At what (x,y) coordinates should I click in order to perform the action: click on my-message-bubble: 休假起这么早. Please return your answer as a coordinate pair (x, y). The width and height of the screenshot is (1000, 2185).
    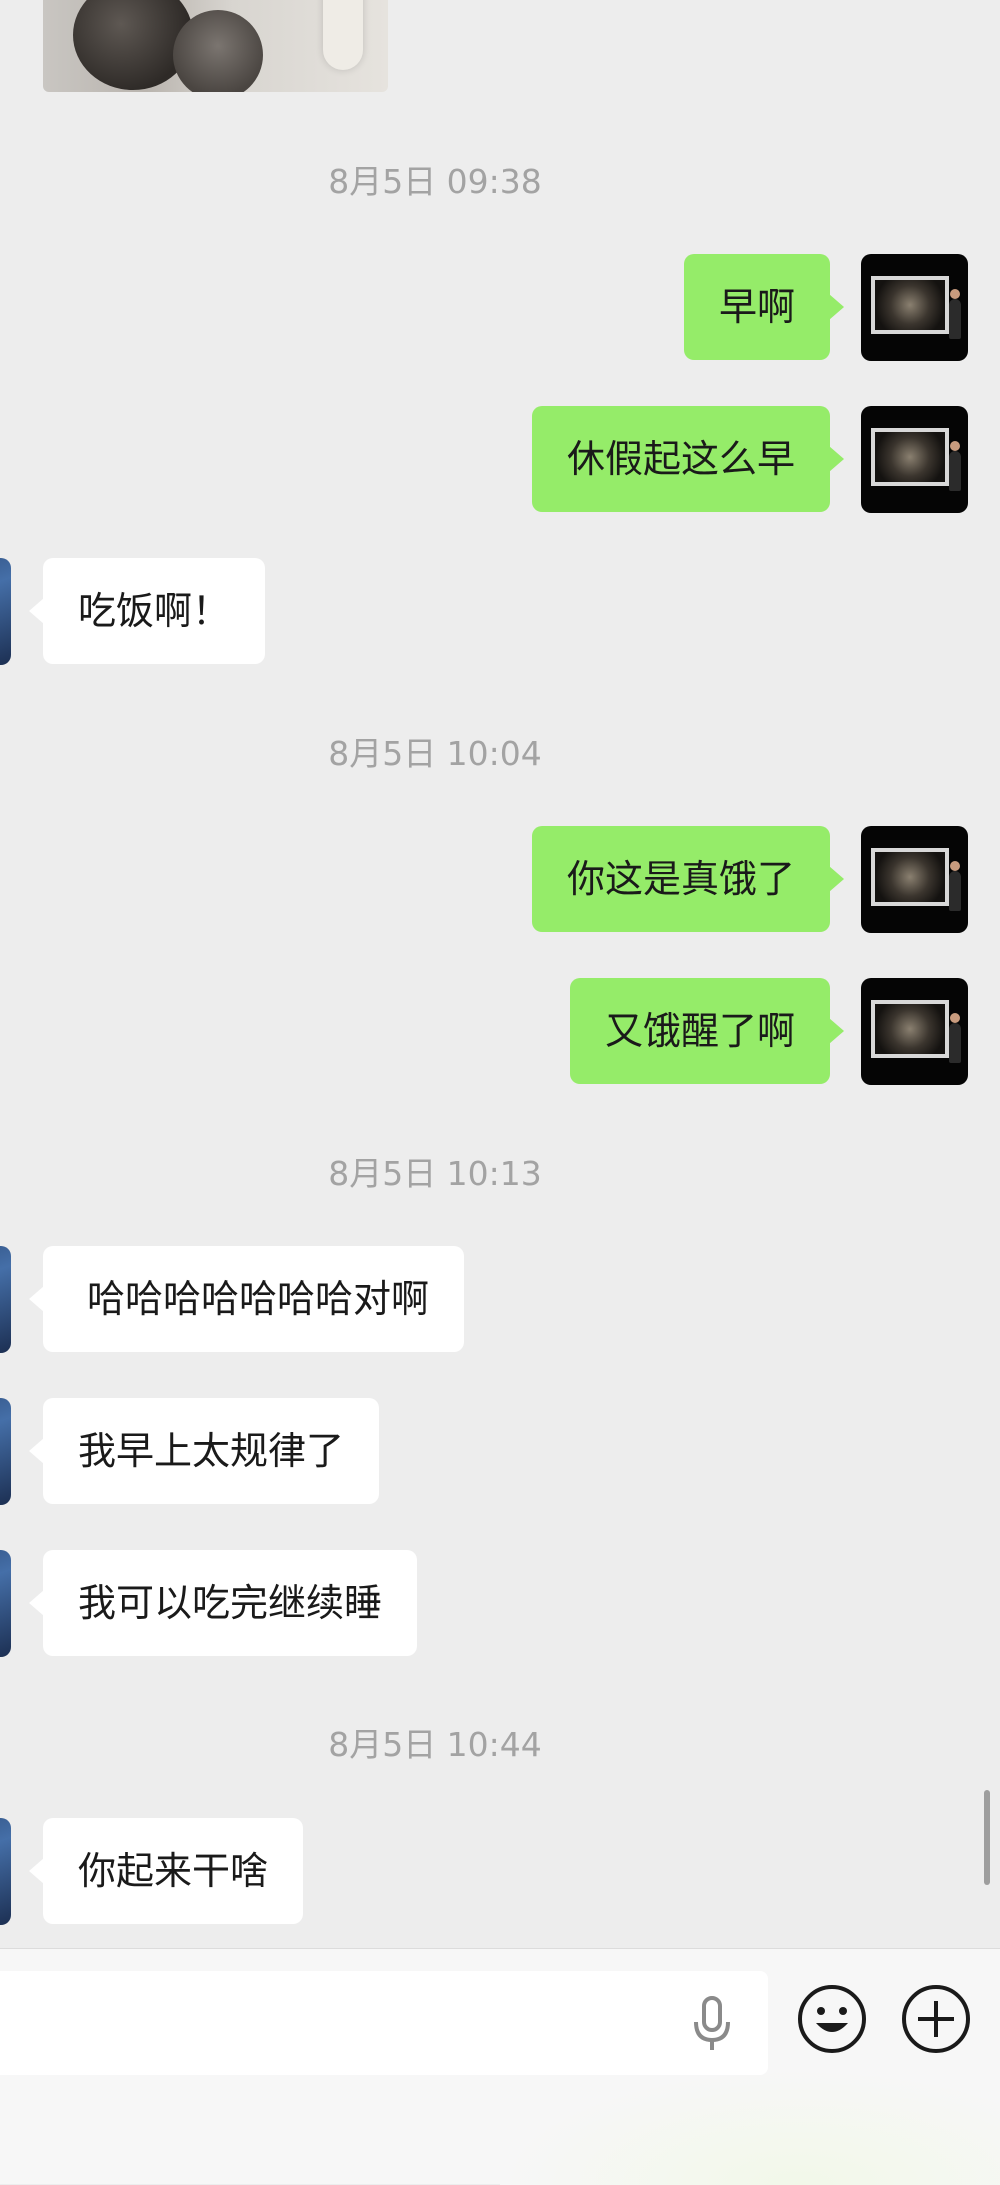
    Looking at the image, I should click on (688, 459).